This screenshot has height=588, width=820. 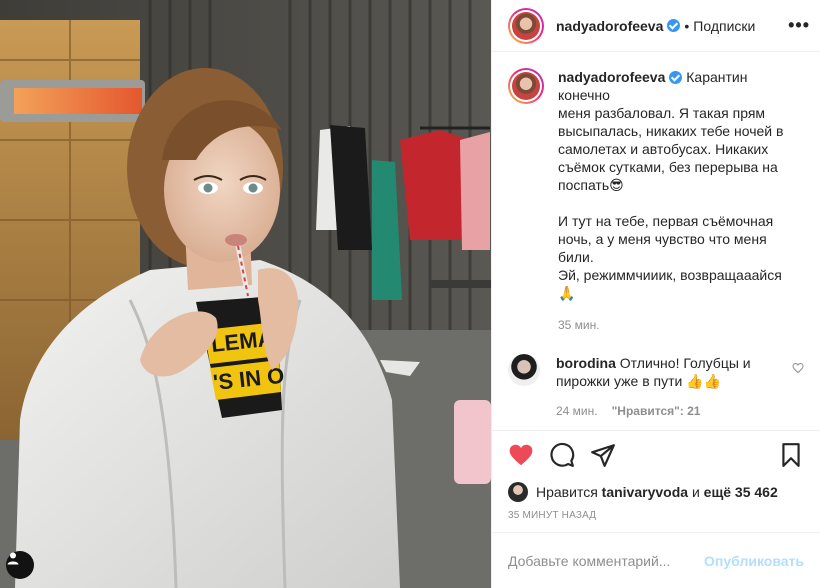 I want to click on action-bar, so click(x=656, y=454).